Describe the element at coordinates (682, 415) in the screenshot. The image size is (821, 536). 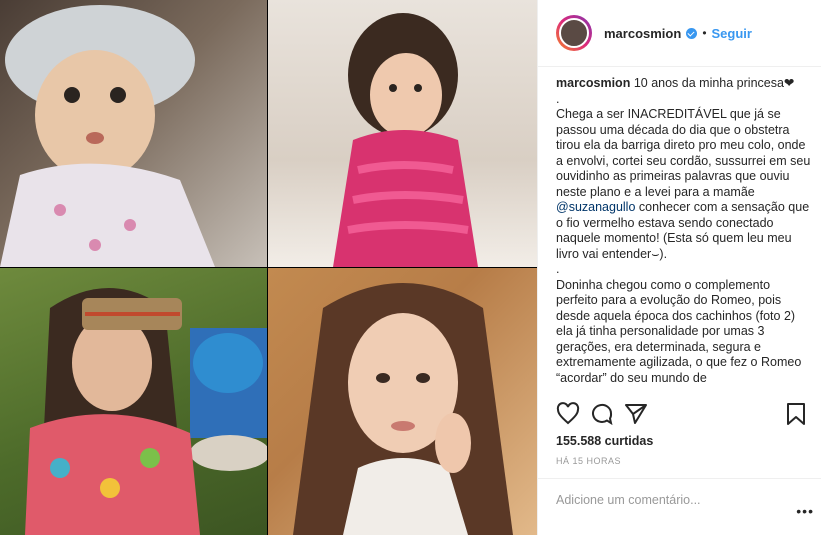
I see `action-bar` at that location.